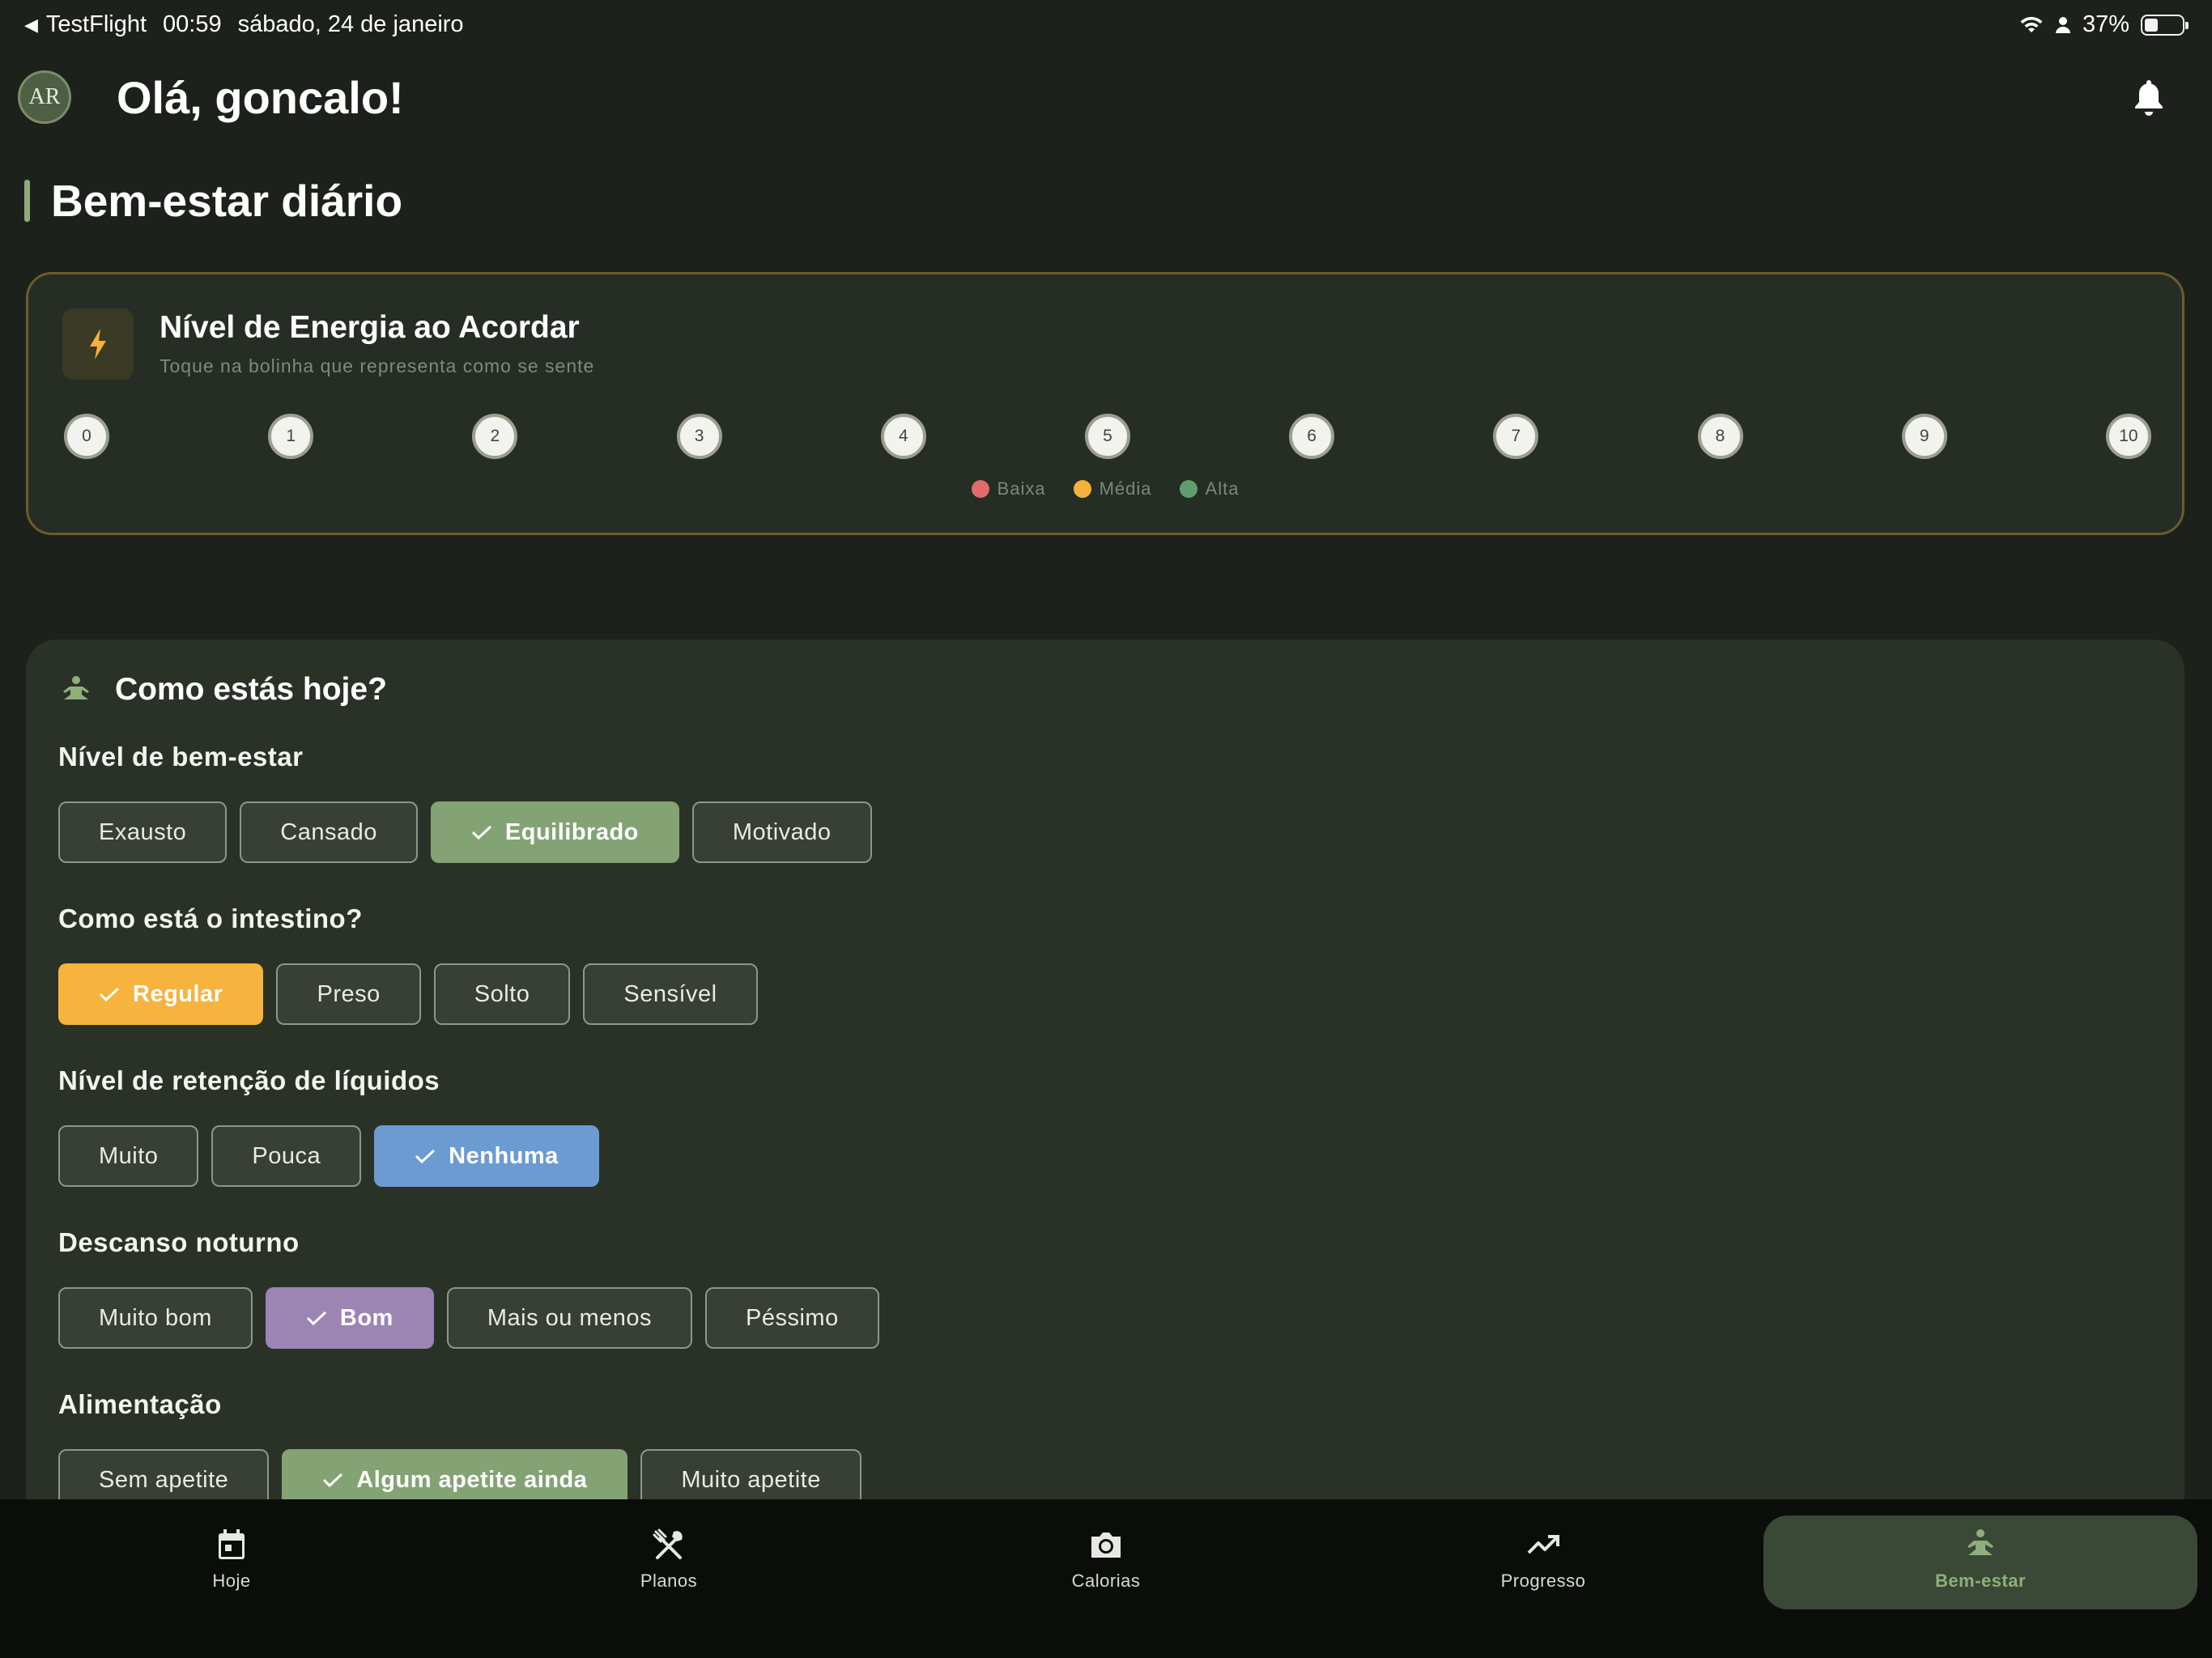 The height and width of the screenshot is (1658, 2212). I want to click on option-chip: Mais ou menos, so click(569, 1318).